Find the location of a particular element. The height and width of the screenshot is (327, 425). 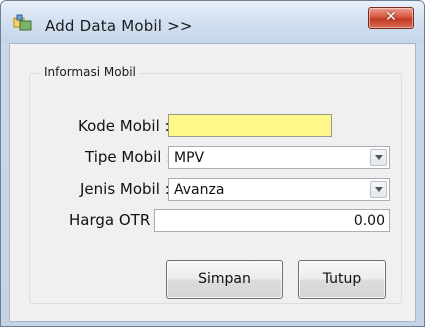

jenis-mobil-label: Jenis Mobil : is located at coordinates (125, 189).